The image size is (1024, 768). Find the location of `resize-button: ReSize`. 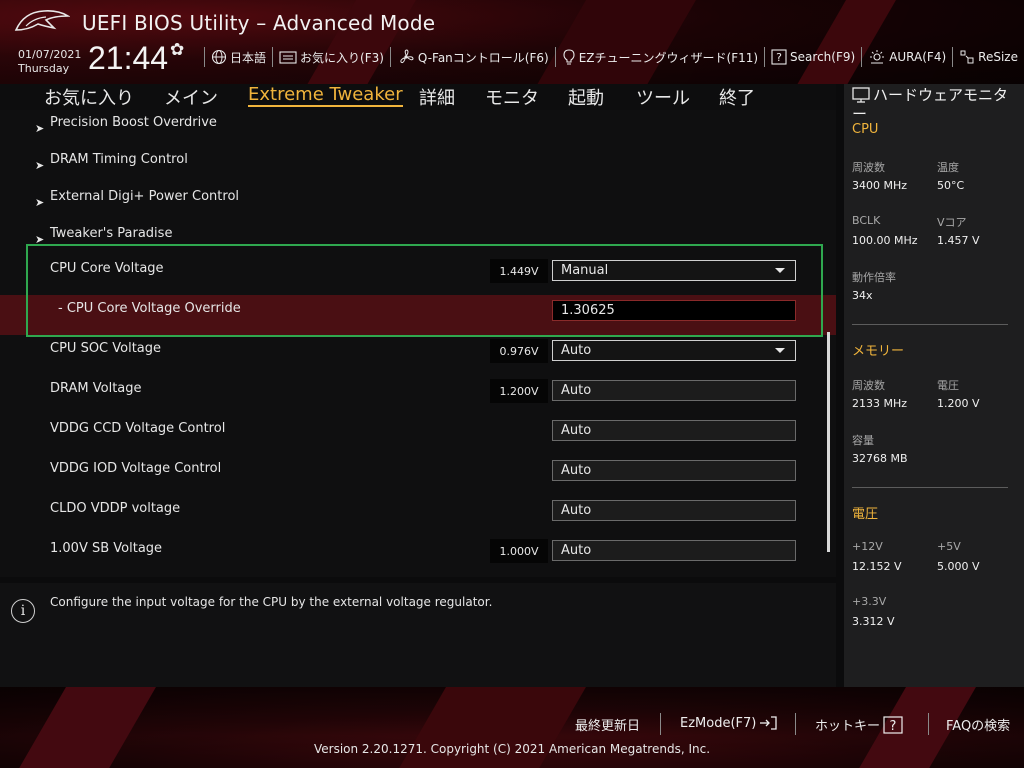

resize-button: ReSize is located at coordinates (988, 57).